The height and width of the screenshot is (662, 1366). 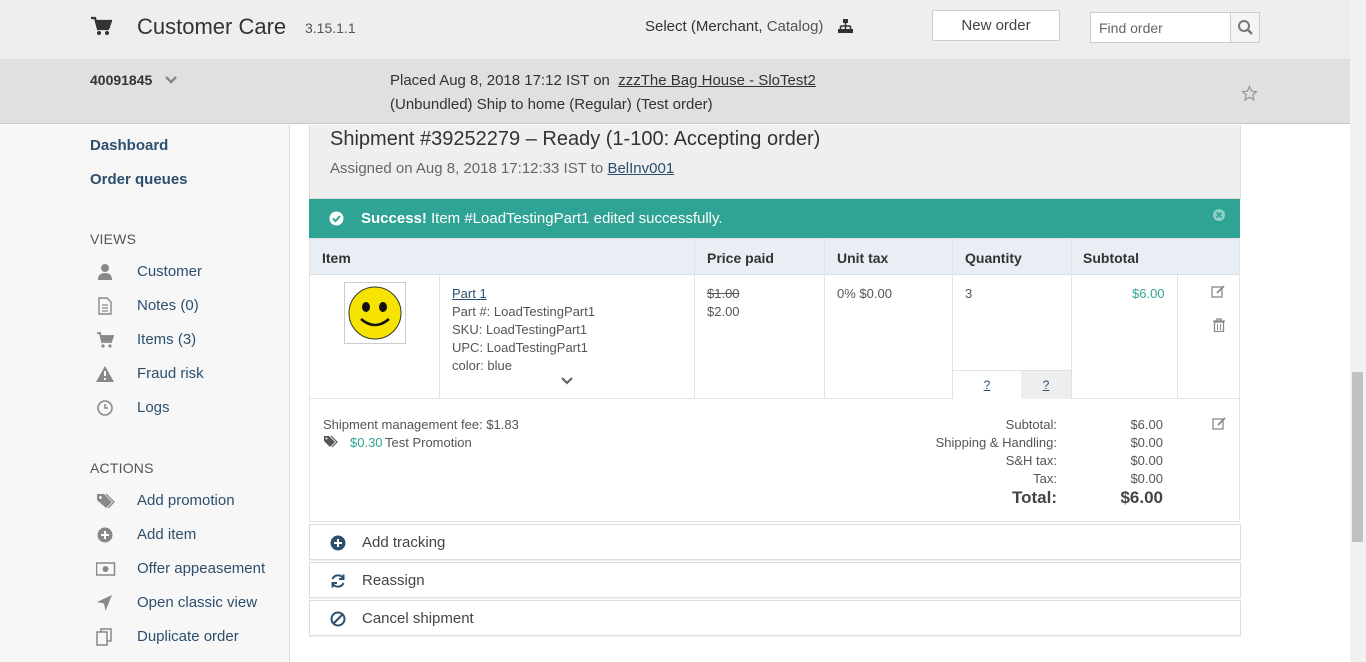 What do you see at coordinates (153, 407) in the screenshot?
I see `sidebar-item-label: Logs` at bounding box center [153, 407].